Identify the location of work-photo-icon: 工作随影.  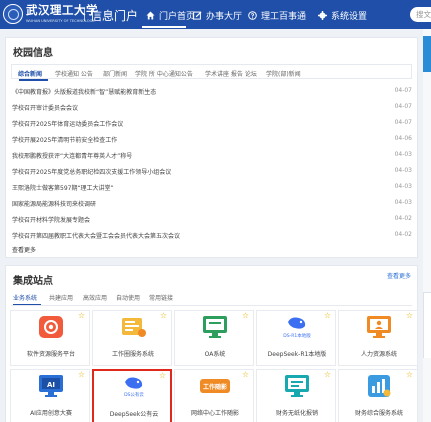
(215, 386).